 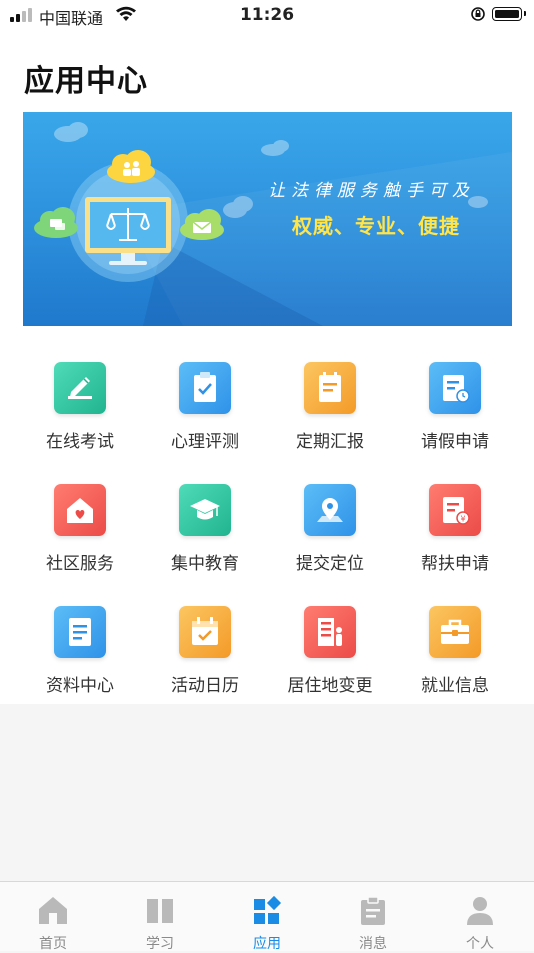 What do you see at coordinates (80, 442) in the screenshot?
I see `app-label: 在线考试` at bounding box center [80, 442].